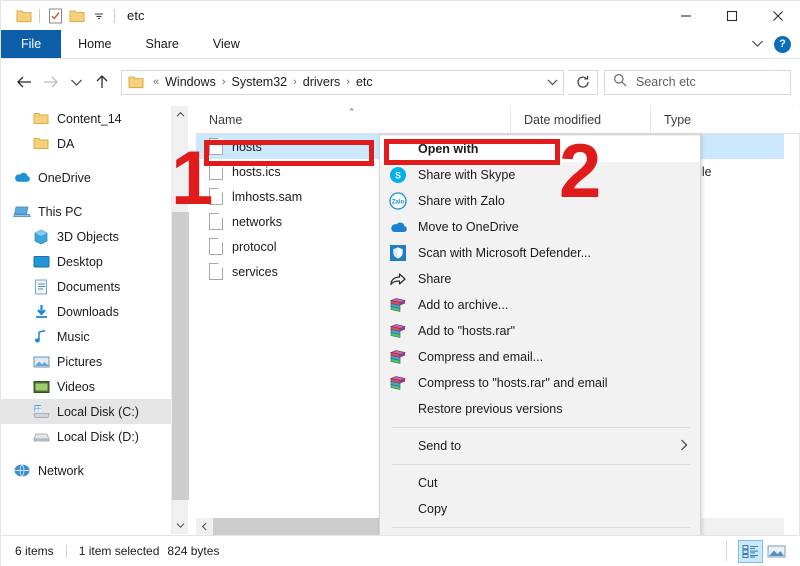 Image resolution: width=800 pixels, height=566 pixels. What do you see at coordinates (86, 118) in the screenshot?
I see `sidebar-item-content-14: Content_14` at bounding box center [86, 118].